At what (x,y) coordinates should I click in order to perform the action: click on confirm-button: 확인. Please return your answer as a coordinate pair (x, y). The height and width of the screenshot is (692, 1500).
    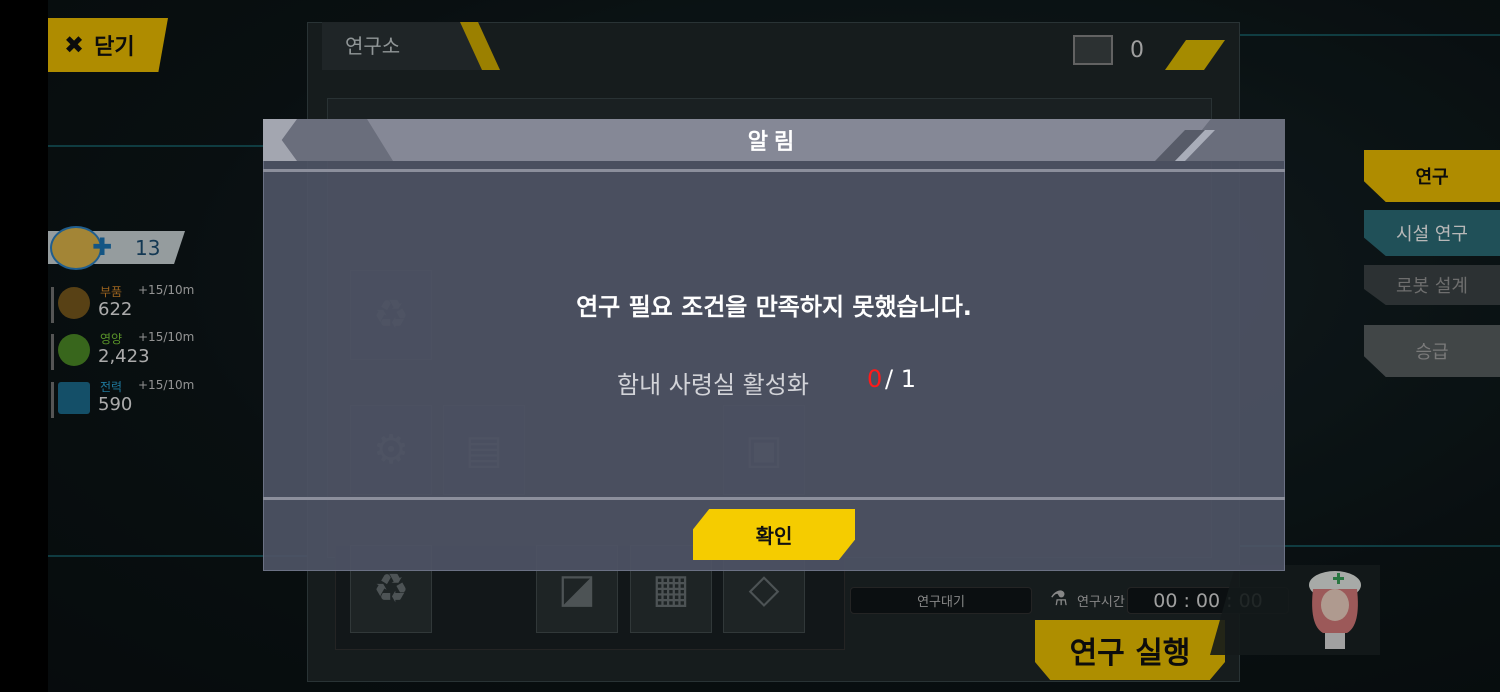
    Looking at the image, I should click on (774, 534).